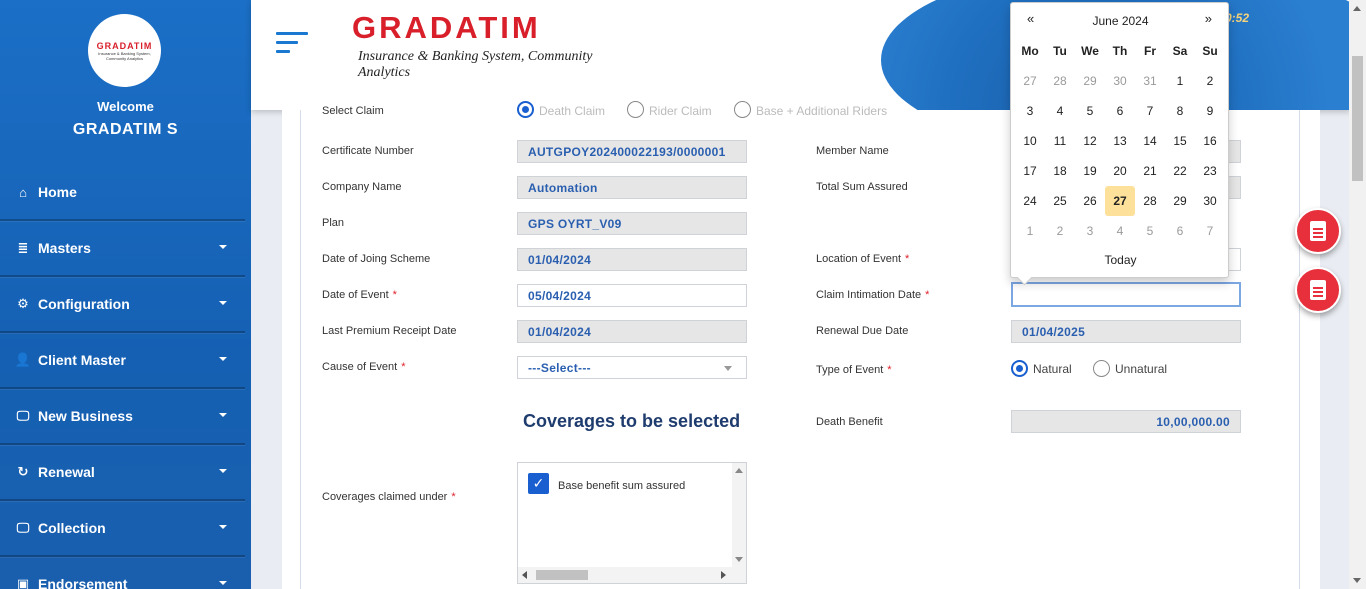 The width and height of the screenshot is (1366, 589). I want to click on company-name-label: Company Name, so click(362, 187).